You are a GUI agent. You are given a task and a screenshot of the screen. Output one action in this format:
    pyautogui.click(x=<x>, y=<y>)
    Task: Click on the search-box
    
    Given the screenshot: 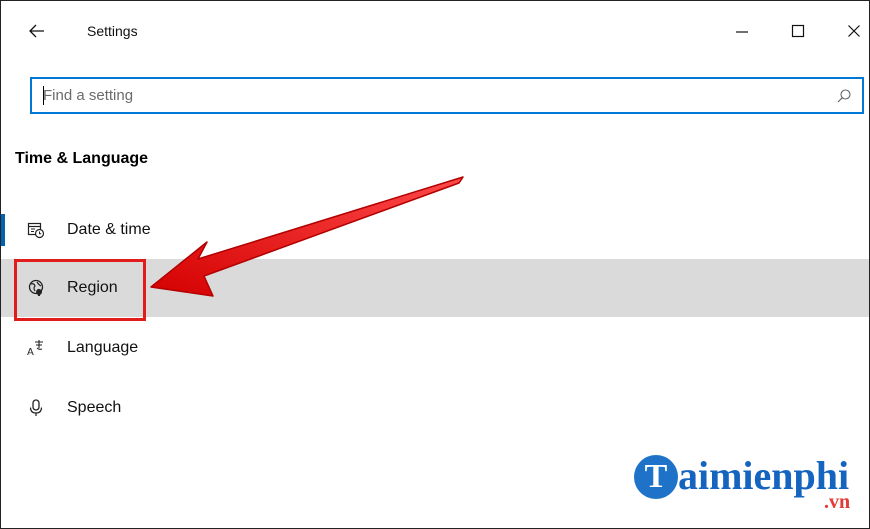 What is the action you would take?
    pyautogui.click(x=447, y=95)
    